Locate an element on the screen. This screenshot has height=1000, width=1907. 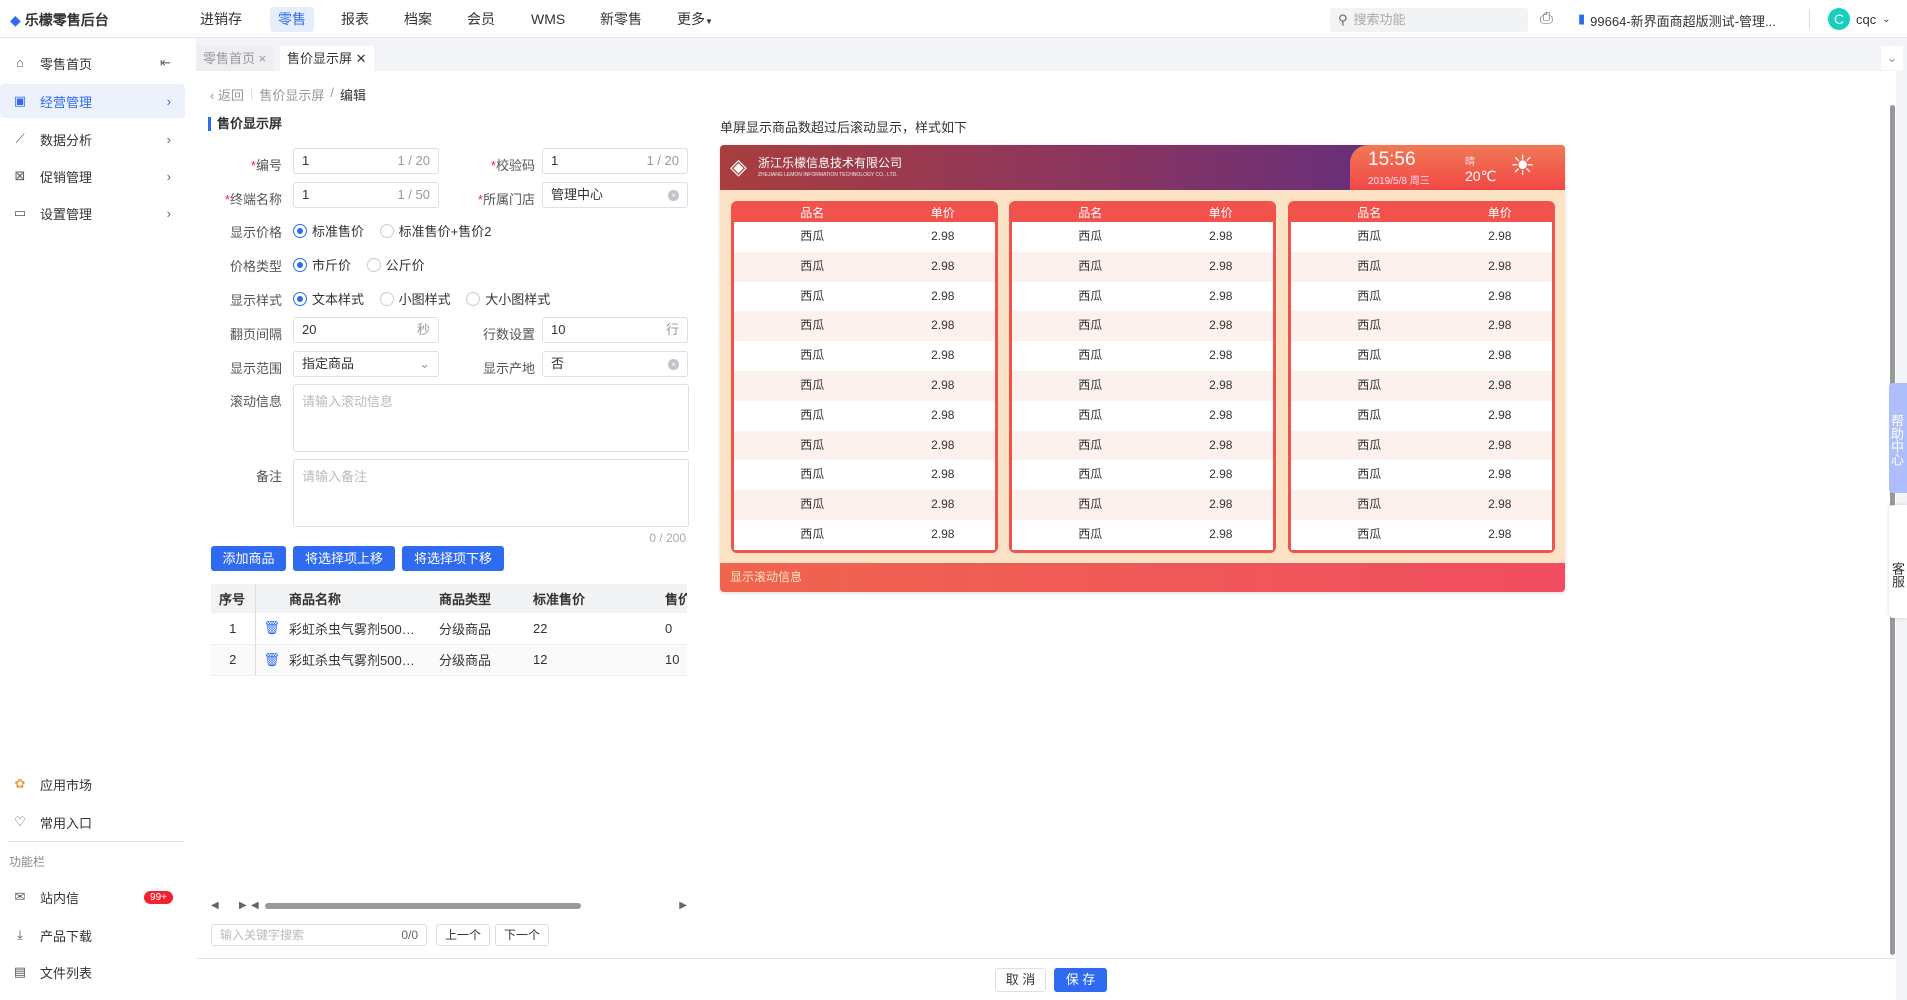
scroll-info-bar: 显示滚动信息 is located at coordinates (1142, 577).